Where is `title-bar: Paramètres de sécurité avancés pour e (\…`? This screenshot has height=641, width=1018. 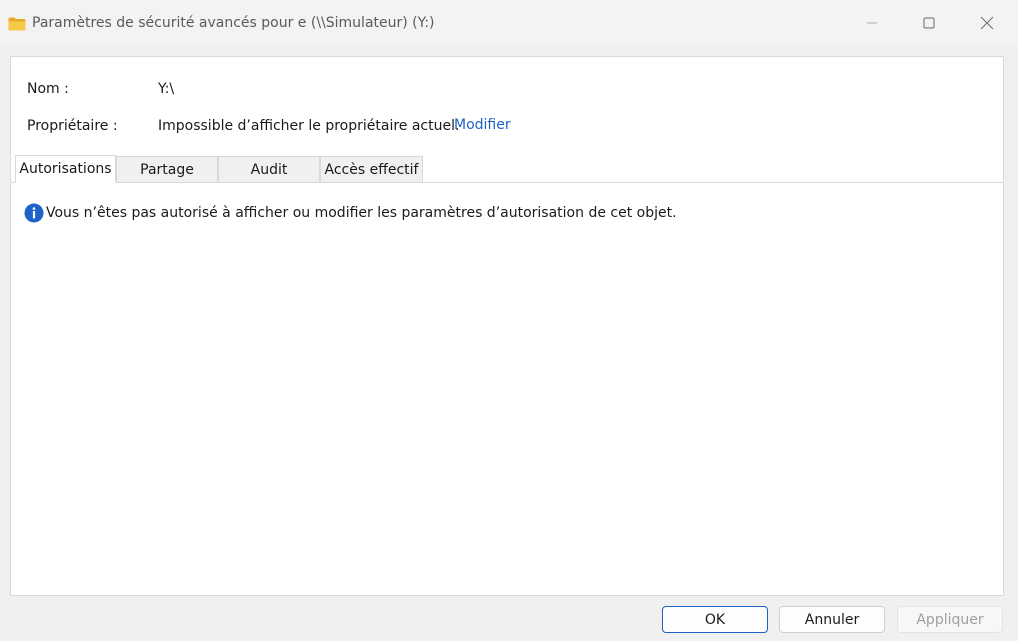 title-bar: Paramètres de sécurité avancés pour e (\… is located at coordinates (509, 23).